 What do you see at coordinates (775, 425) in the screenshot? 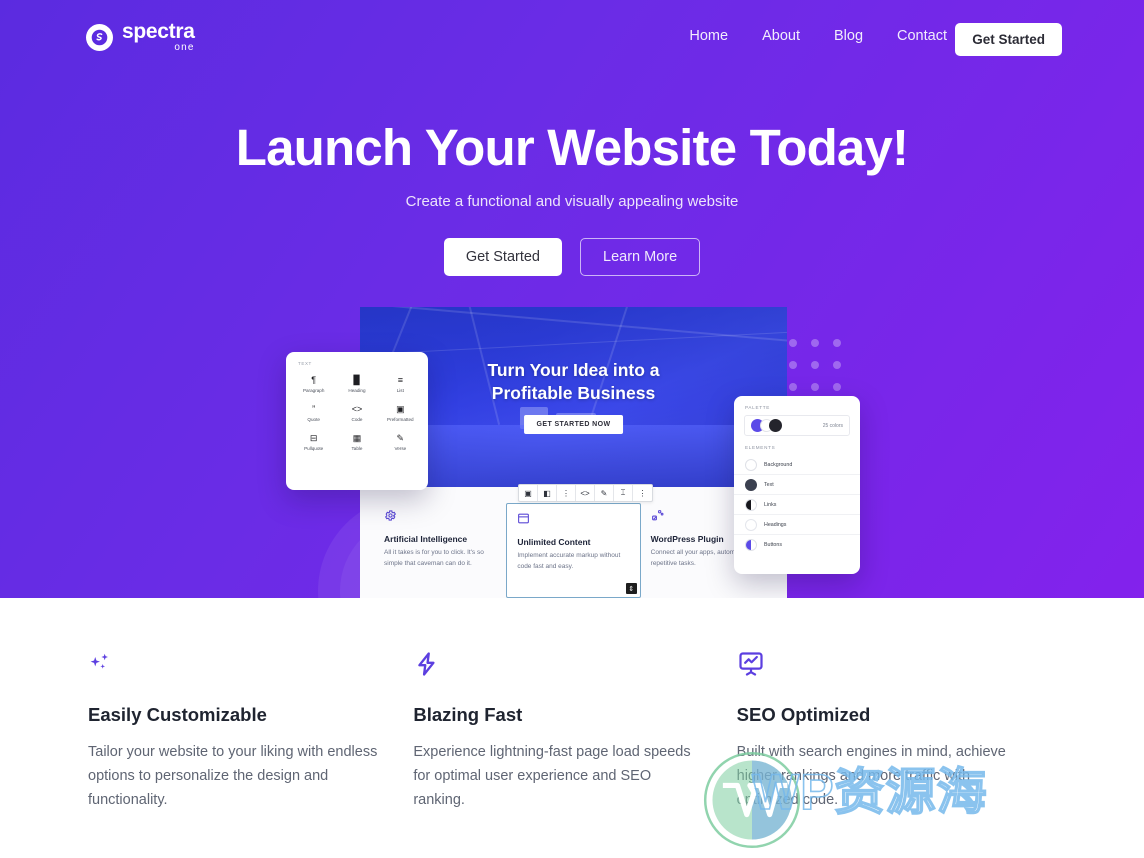
I see `palette-swatch-dark` at bounding box center [775, 425].